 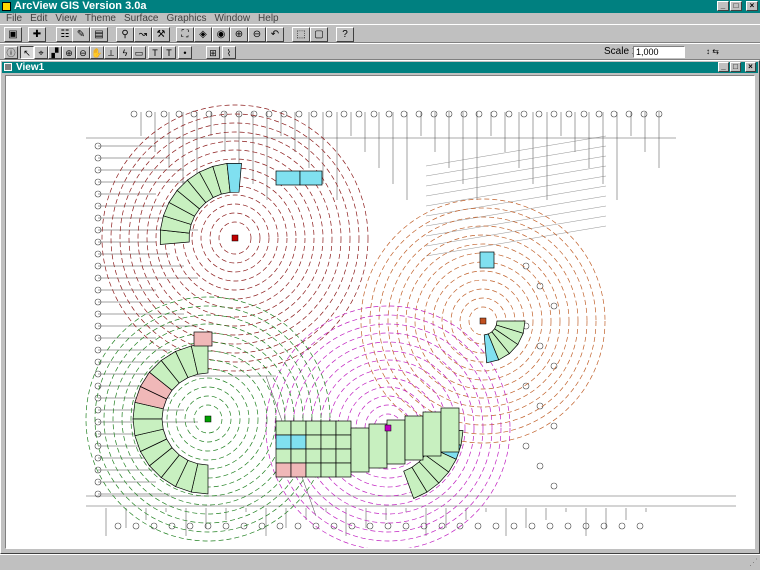 I want to click on help-button: ?, so click(x=345, y=34).